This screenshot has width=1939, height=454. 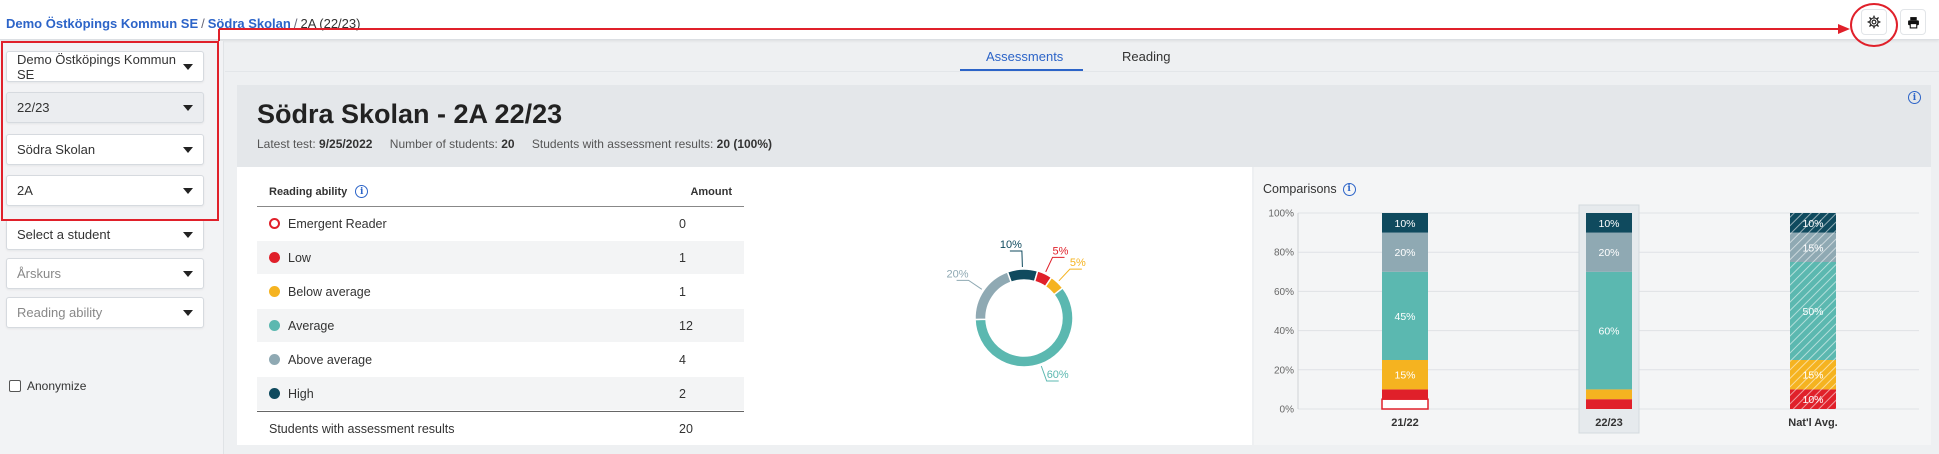 What do you see at coordinates (508, 144) in the screenshot?
I see `students-value: 20` at bounding box center [508, 144].